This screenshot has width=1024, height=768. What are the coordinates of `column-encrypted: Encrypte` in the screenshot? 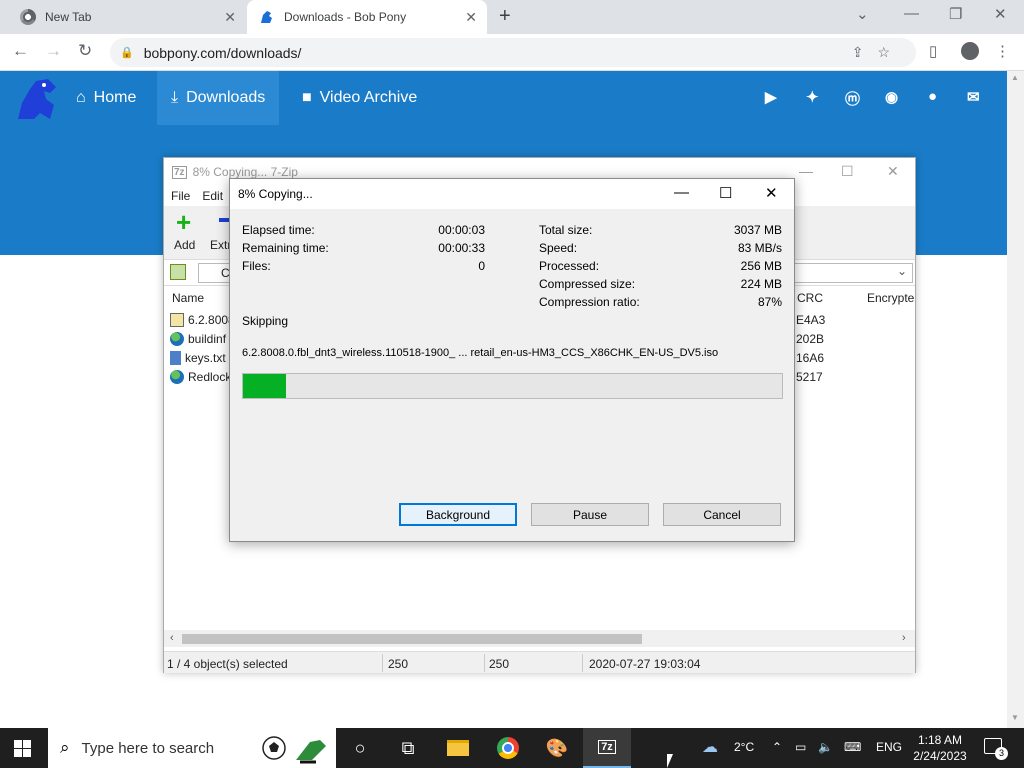 It's located at (890, 298).